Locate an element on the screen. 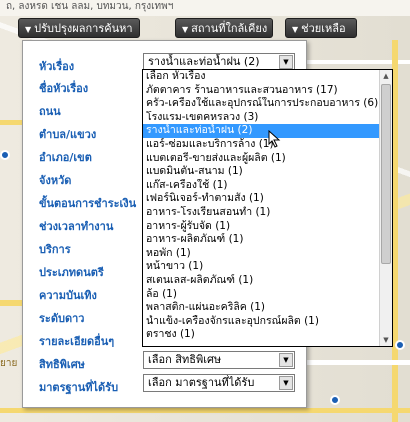  dropdown-option: ล้อ (1) is located at coordinates (261, 295).